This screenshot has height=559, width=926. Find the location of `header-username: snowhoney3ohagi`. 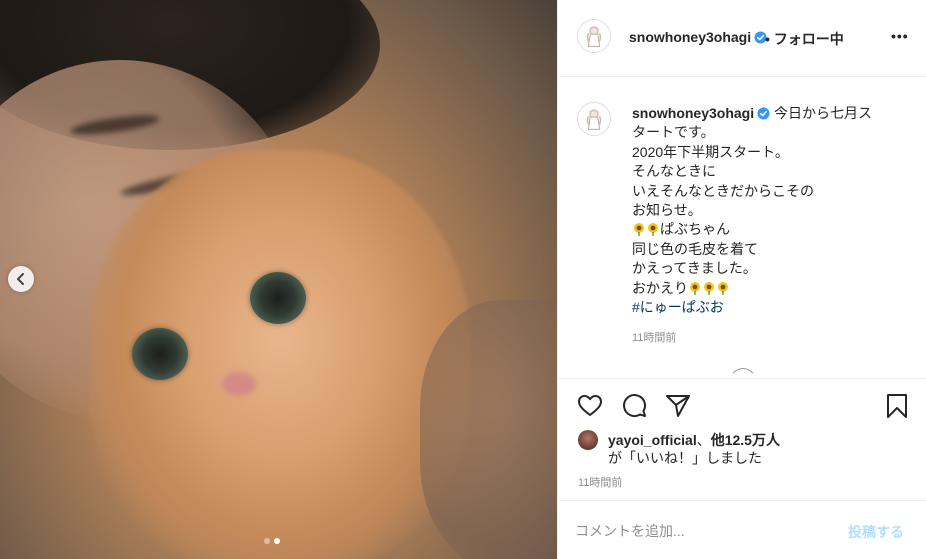

header-username: snowhoney3ohagi is located at coordinates (698, 37).